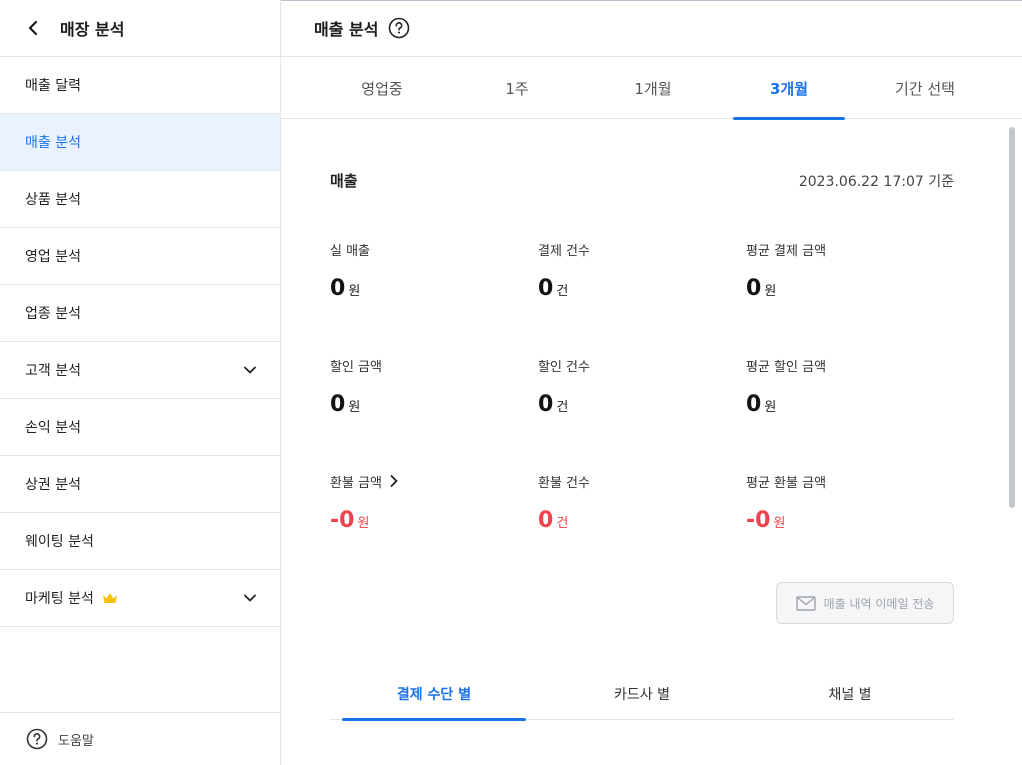  I want to click on sidebar-item-label: 매출 분석, so click(53, 143).